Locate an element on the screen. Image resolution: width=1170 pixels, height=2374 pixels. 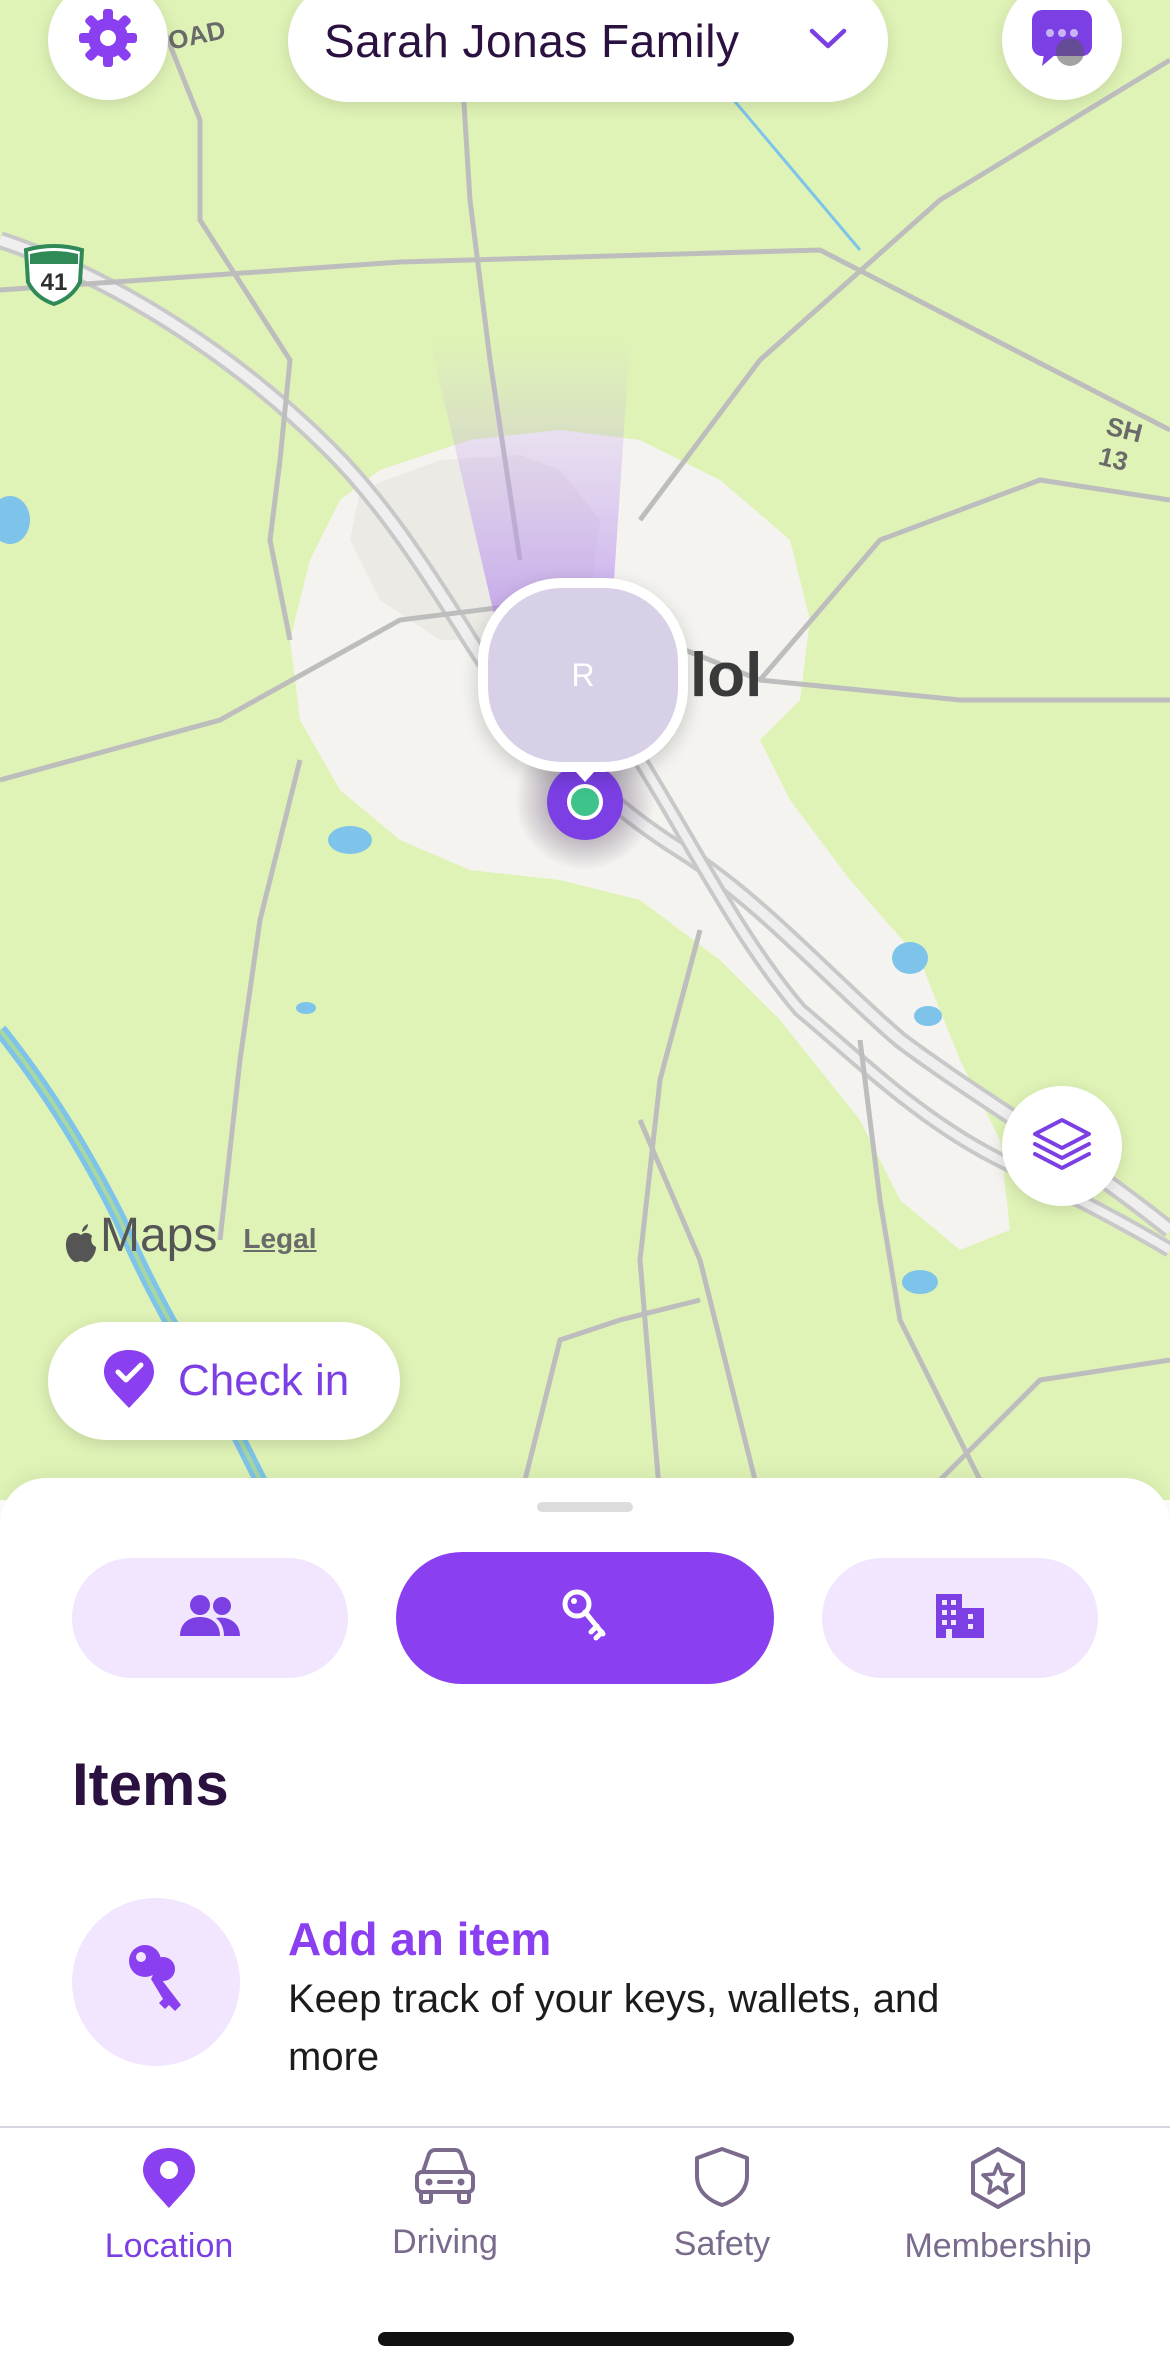
circle-selector: Sarah Jonas Family is located at coordinates (588, 51).